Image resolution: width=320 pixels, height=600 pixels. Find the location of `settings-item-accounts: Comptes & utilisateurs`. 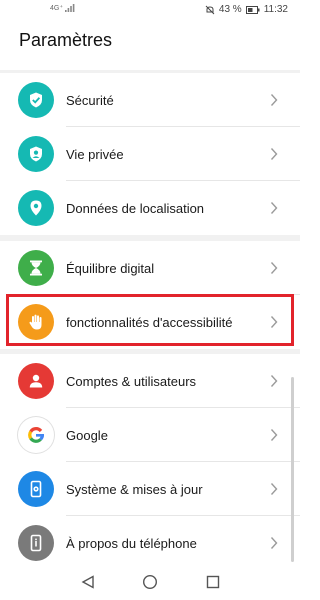

settings-item-accounts: Comptes & utilisateurs is located at coordinates (150, 381).